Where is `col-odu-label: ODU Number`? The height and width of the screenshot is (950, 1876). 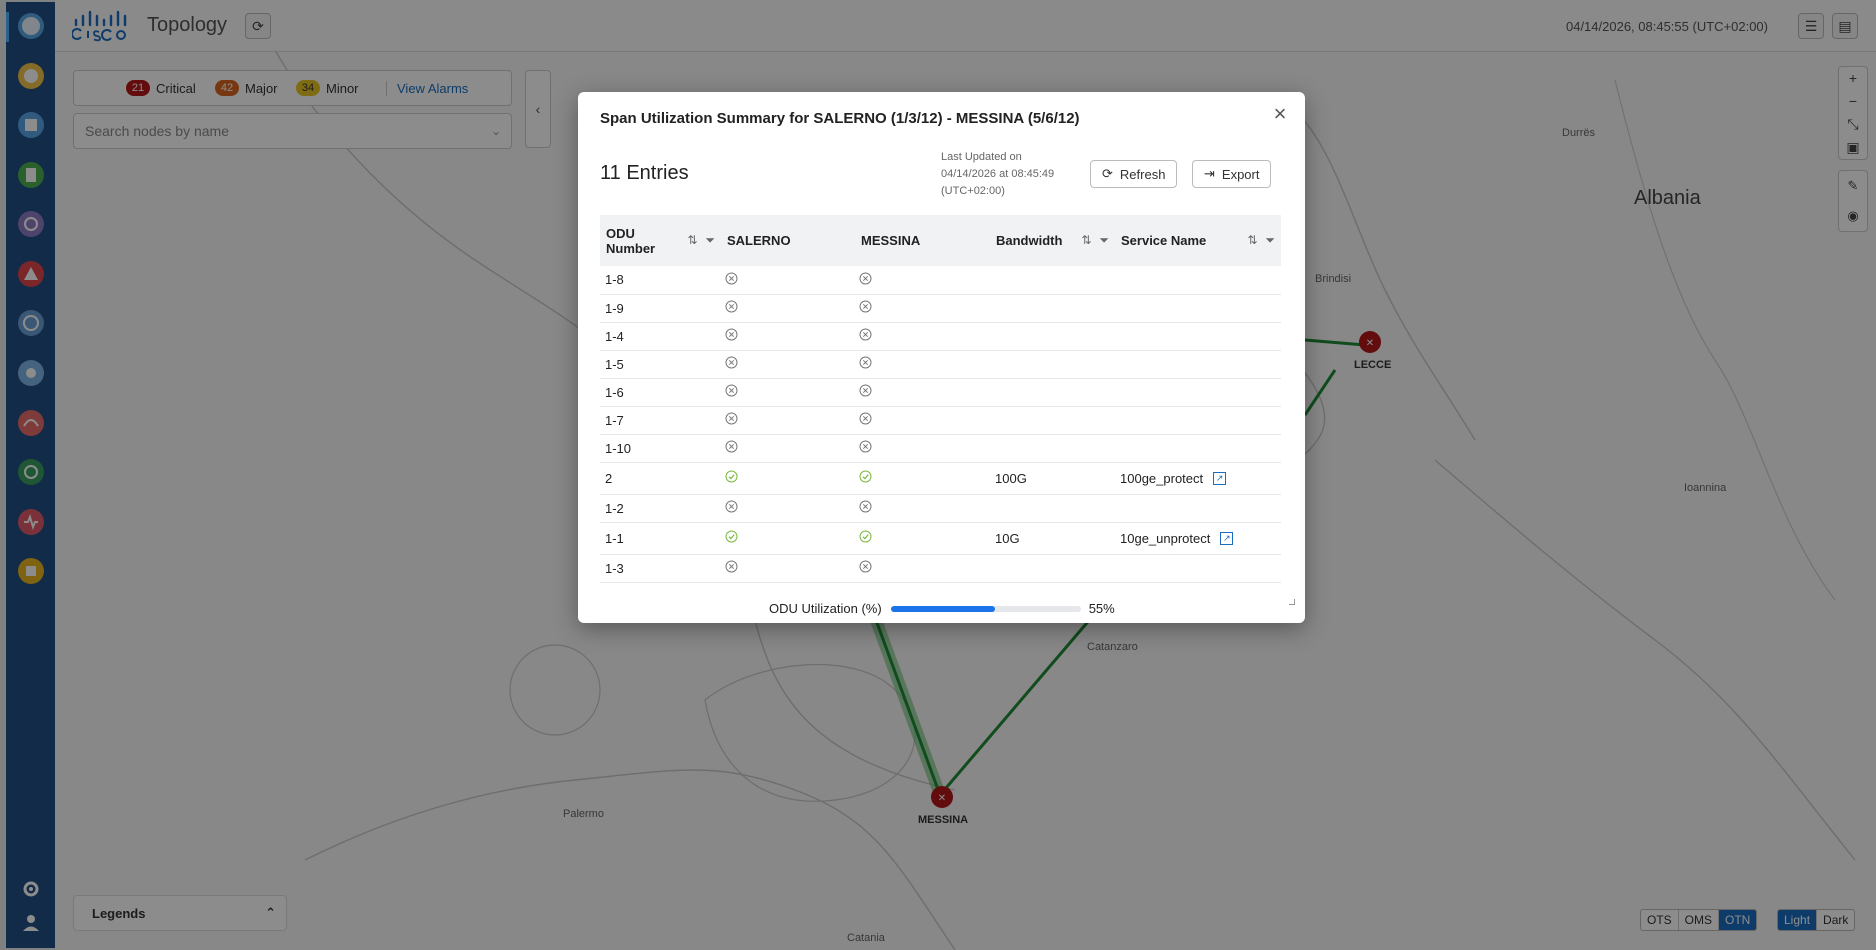
col-odu-label: ODU Number is located at coordinates (630, 241).